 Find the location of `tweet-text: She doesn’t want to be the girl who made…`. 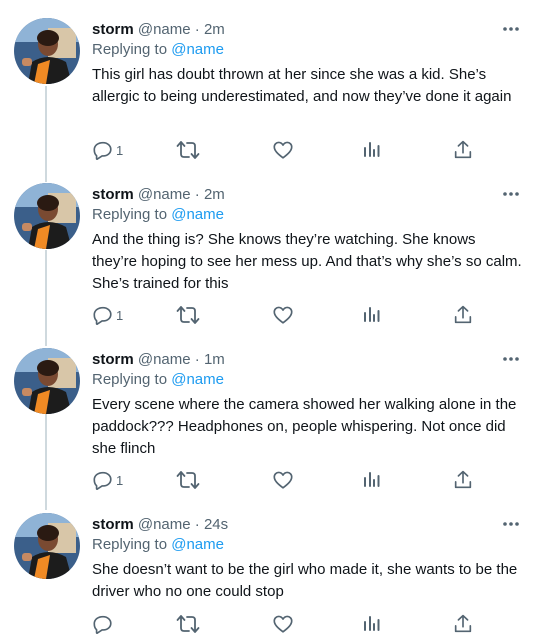

tweet-text: She doesn’t want to be the girl who made… is located at coordinates (305, 580).